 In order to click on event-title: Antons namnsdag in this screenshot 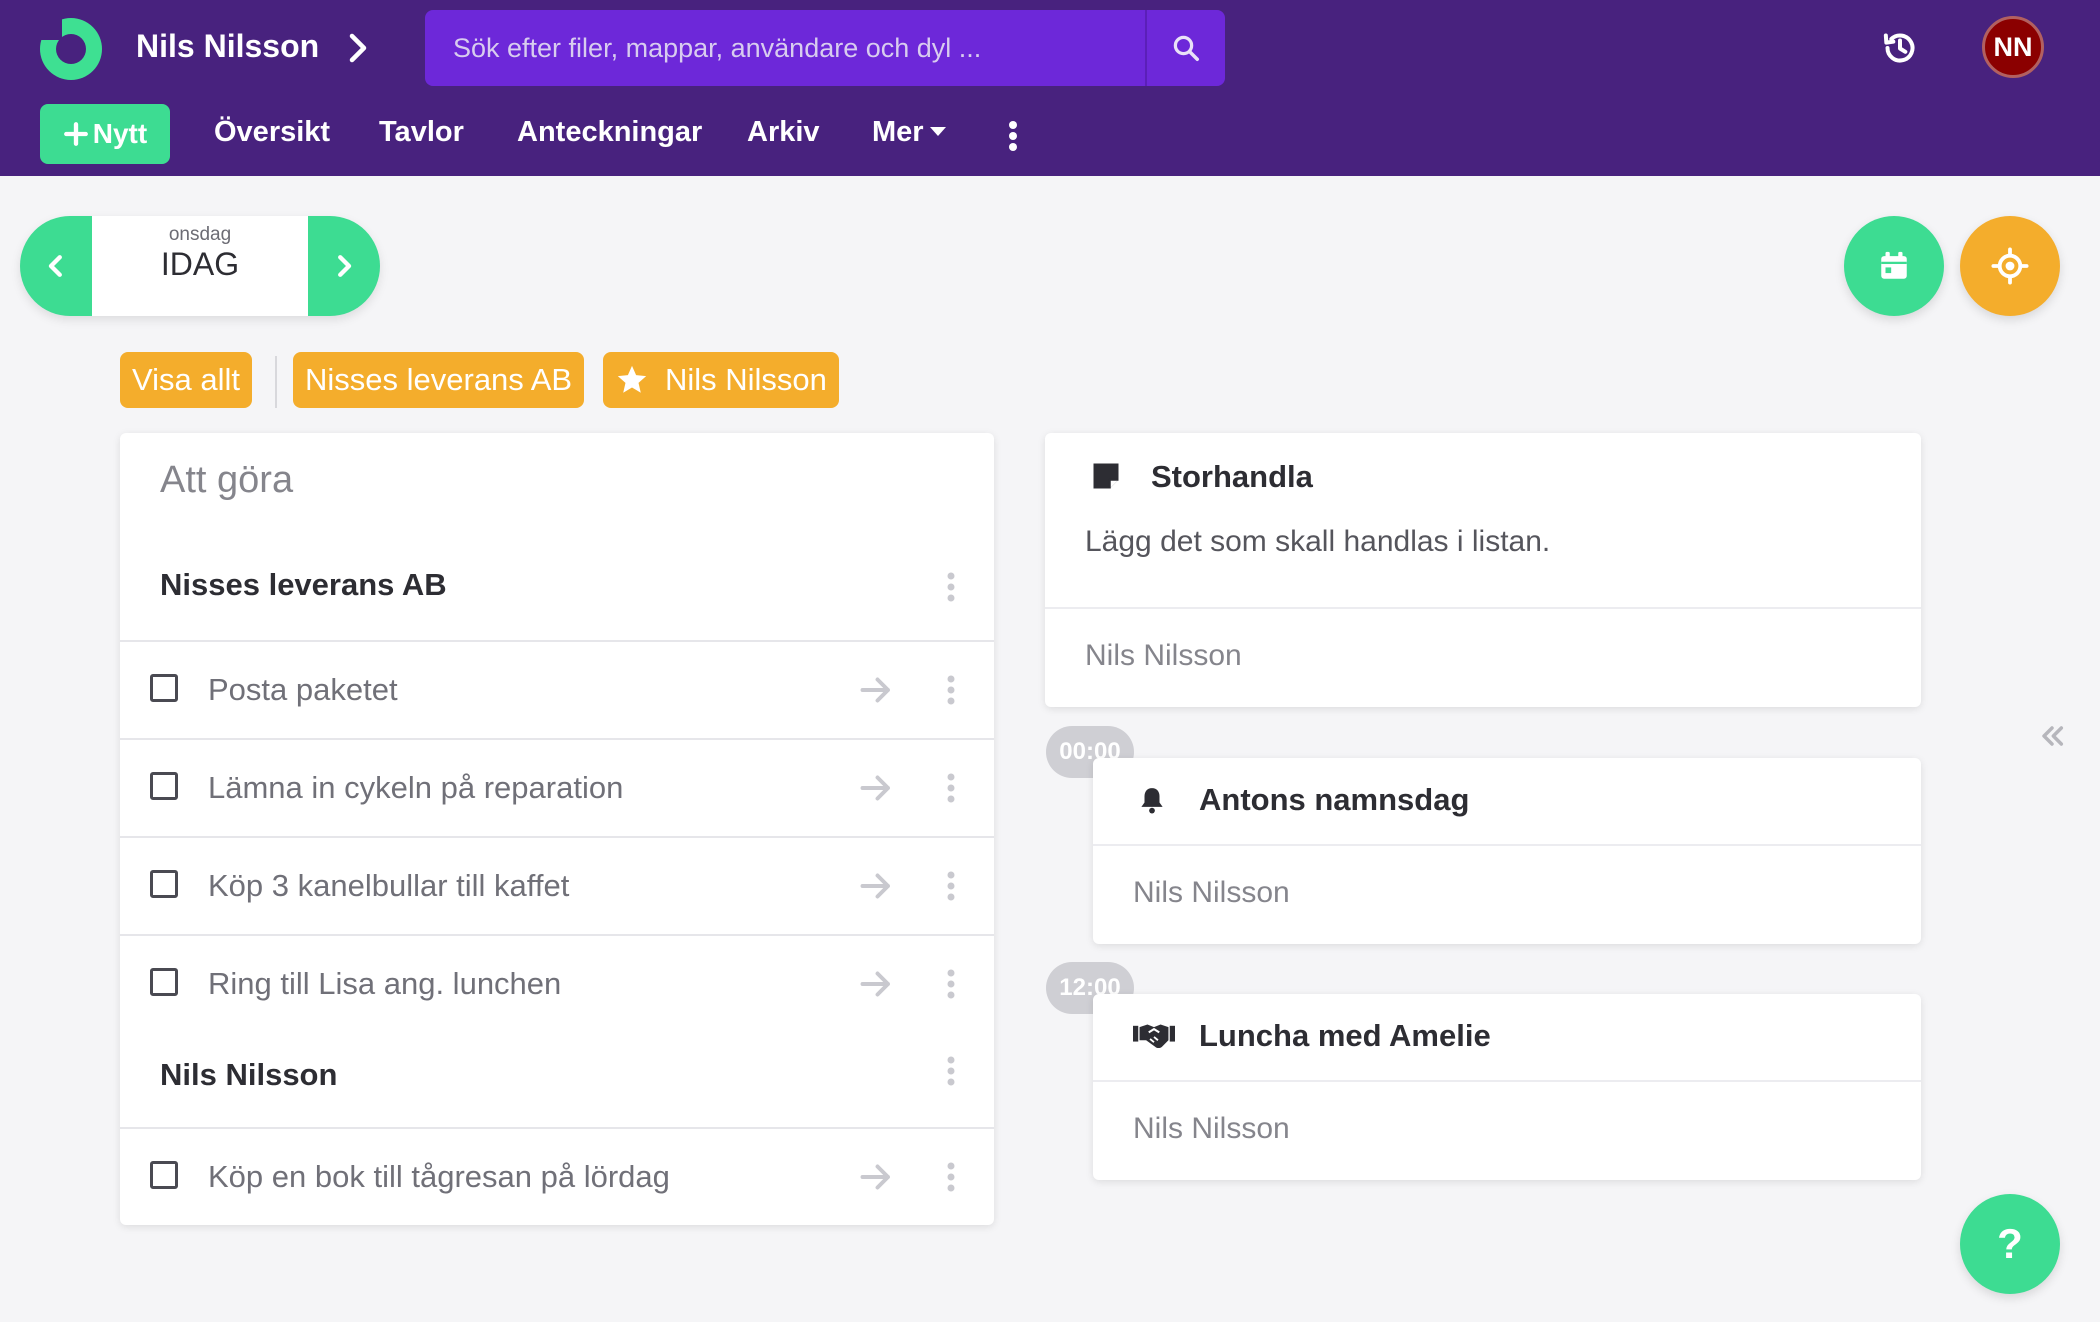, I will do `click(1334, 799)`.